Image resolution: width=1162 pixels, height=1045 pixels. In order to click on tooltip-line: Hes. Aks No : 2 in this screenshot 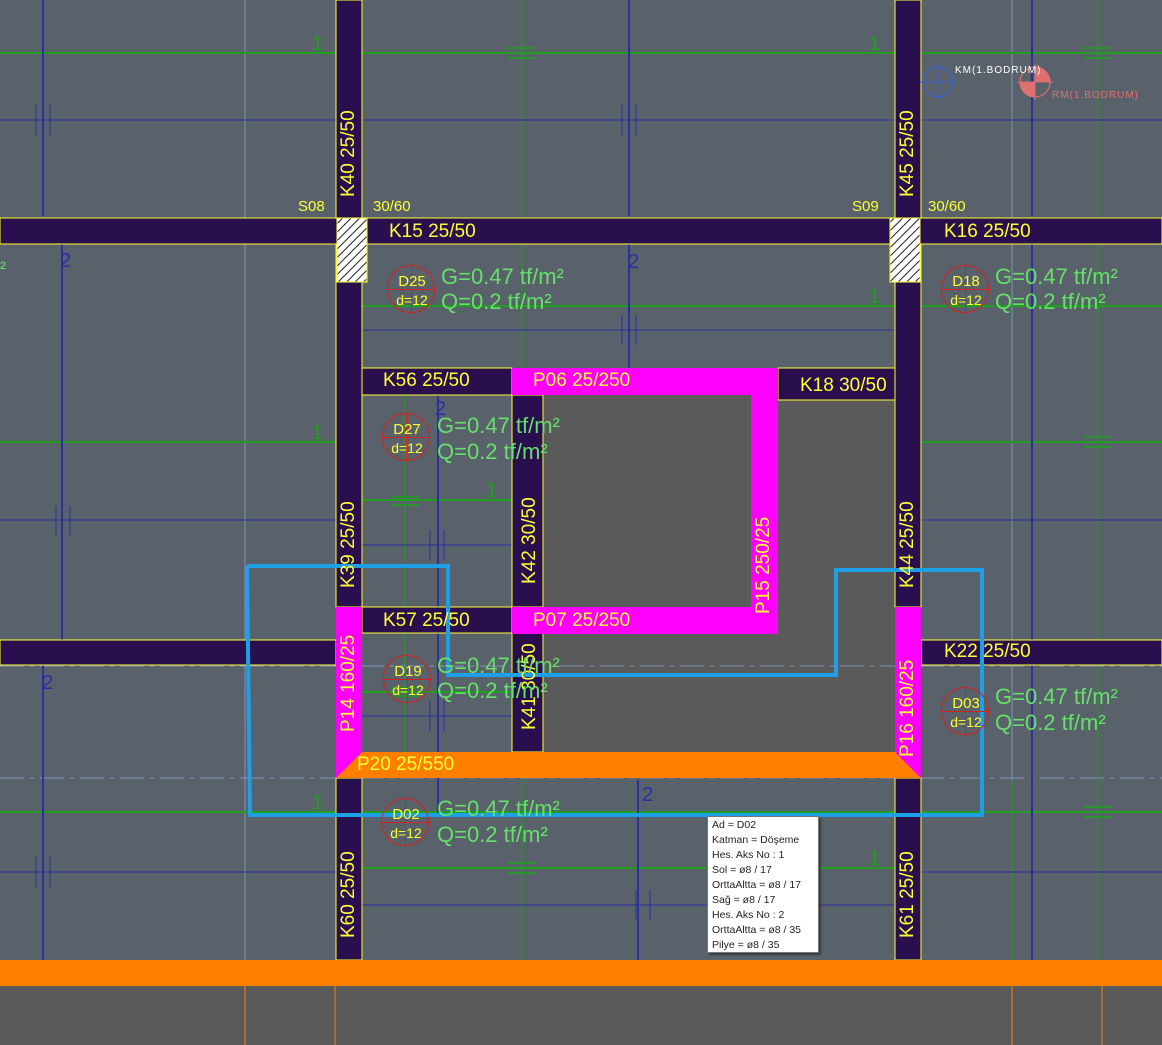, I will do `click(748, 915)`.